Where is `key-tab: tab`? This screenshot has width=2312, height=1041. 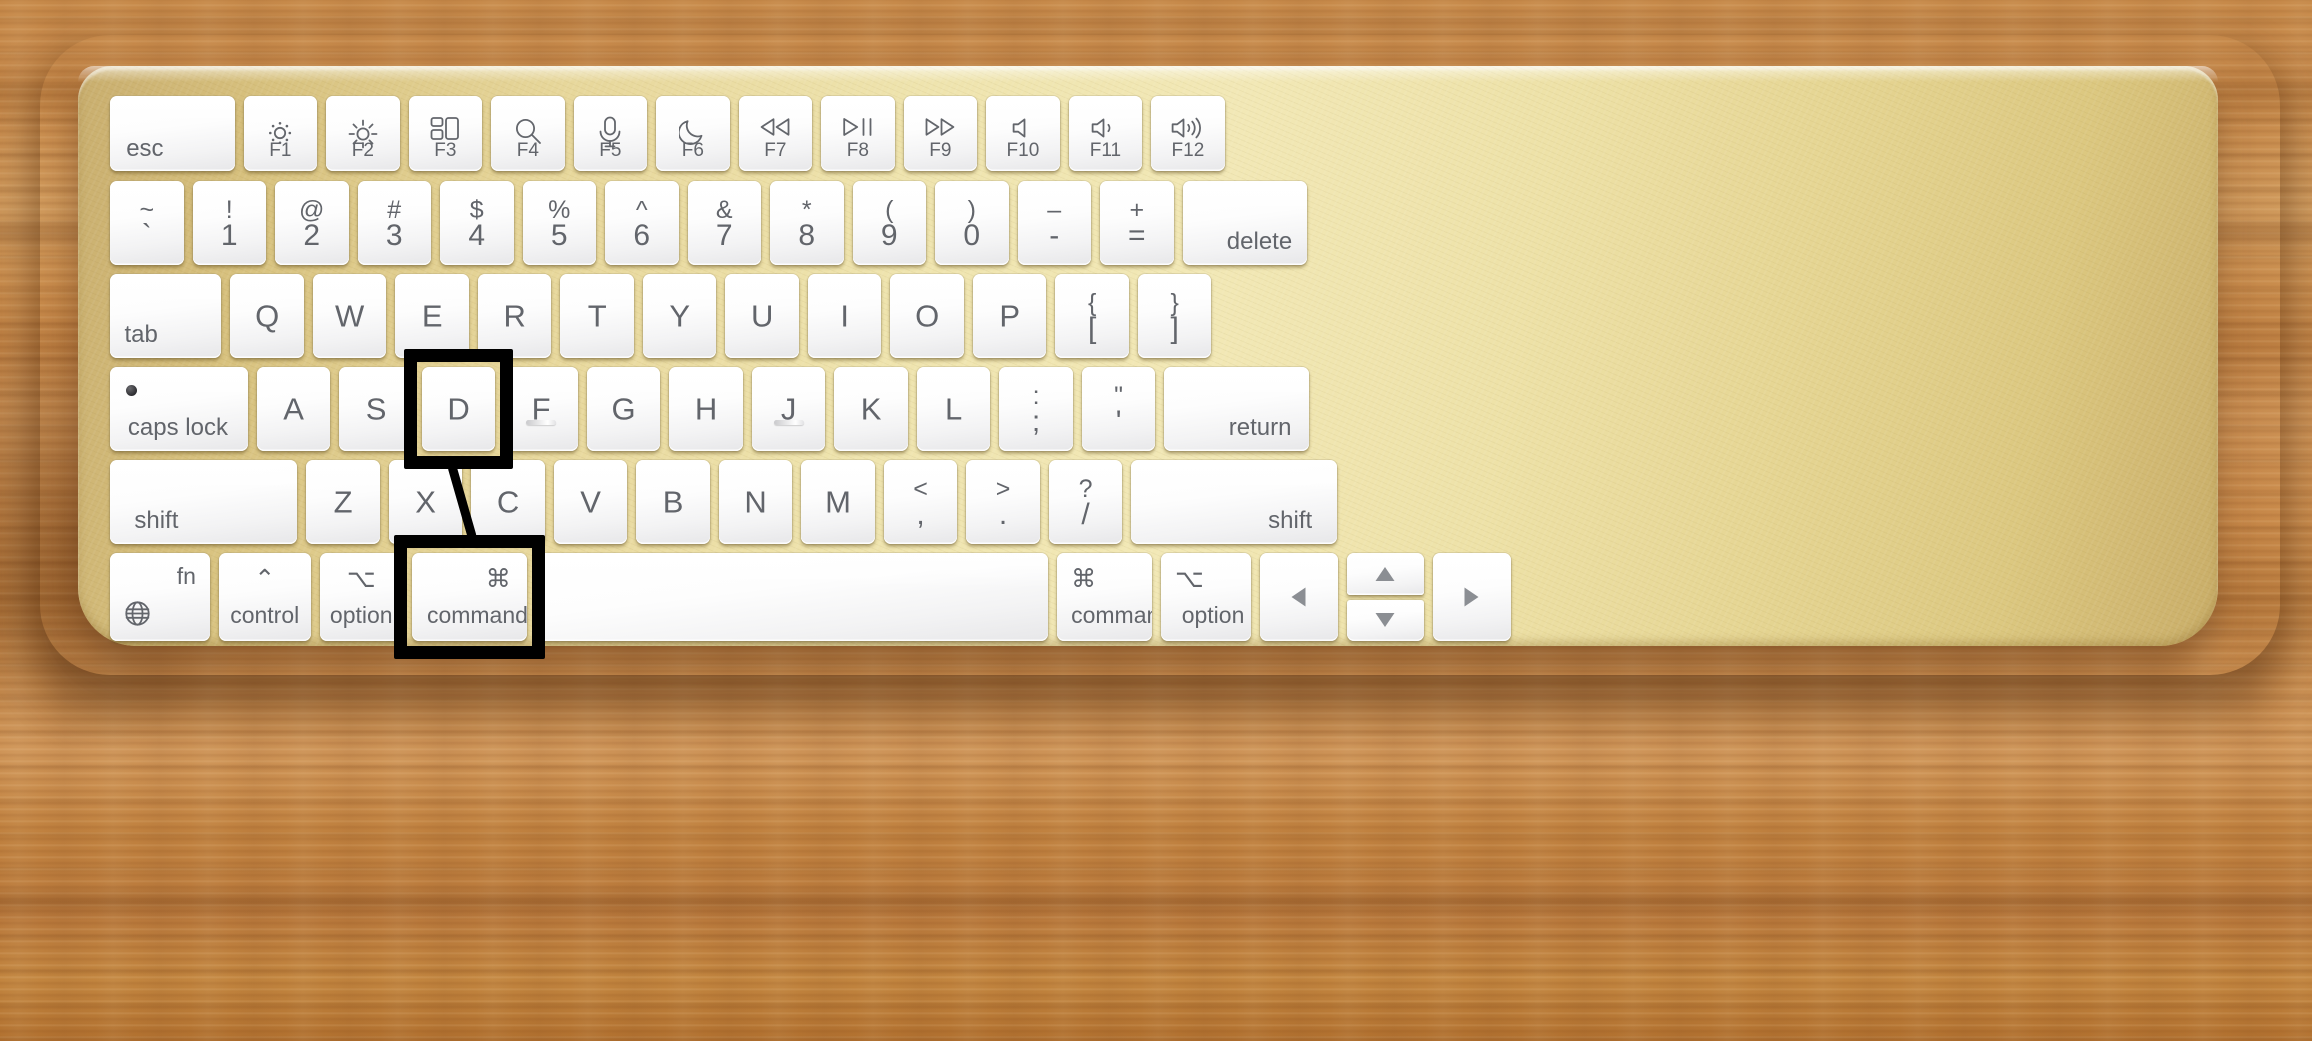
key-tab: tab is located at coordinates (166, 316).